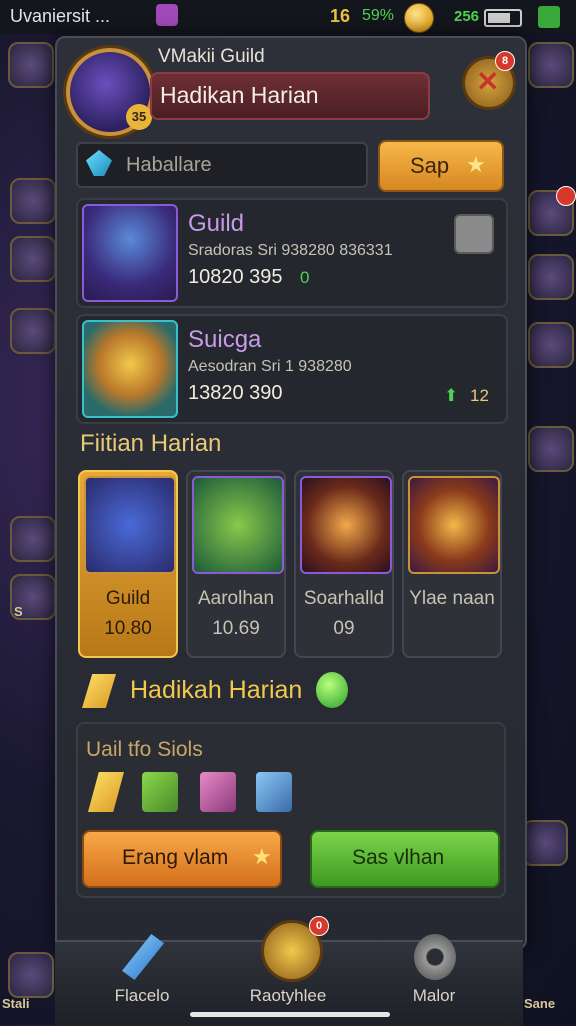  I want to click on close-button: ✕ 8, so click(489, 80).